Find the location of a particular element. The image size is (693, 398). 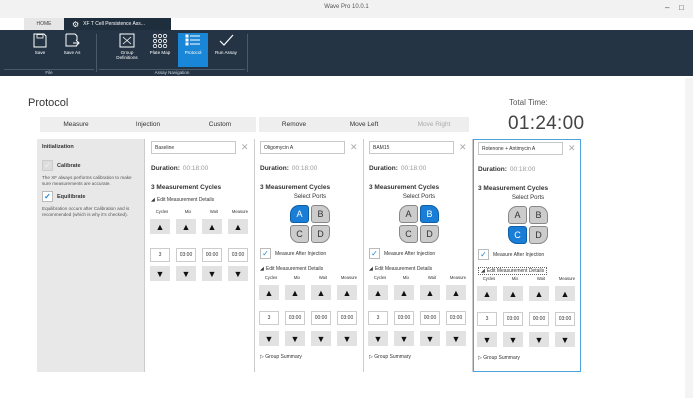

protocol-button: Protocol is located at coordinates (193, 50).